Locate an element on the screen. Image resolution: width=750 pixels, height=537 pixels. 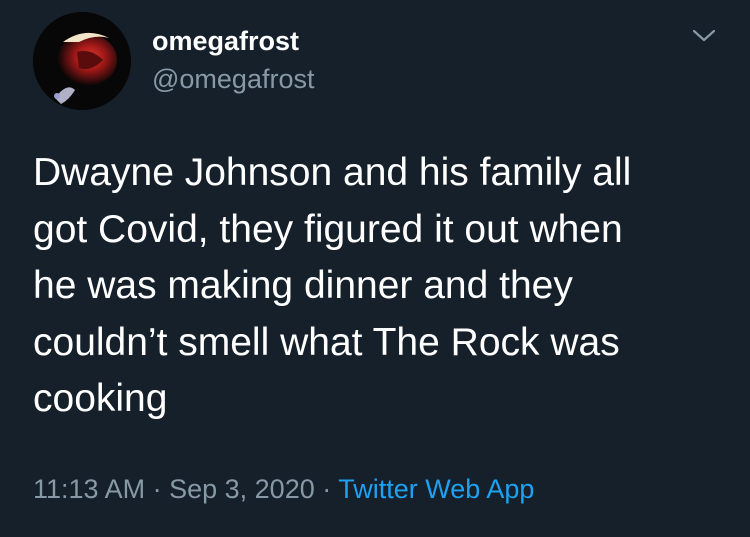
tweet-meta: 11:13 AM · Sep 3, 2020 · Twitter Web App is located at coordinates (283, 489).